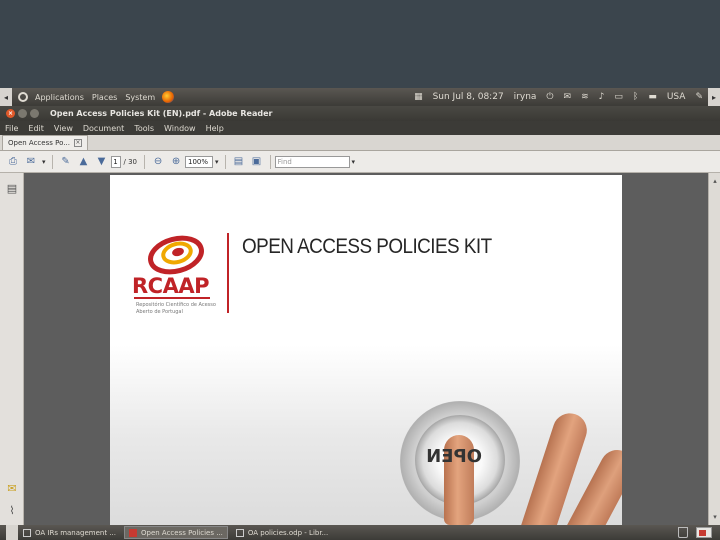 The height and width of the screenshot is (540, 720). Describe the element at coordinates (133, 532) in the screenshot. I see `adobe-reader-icon` at that location.